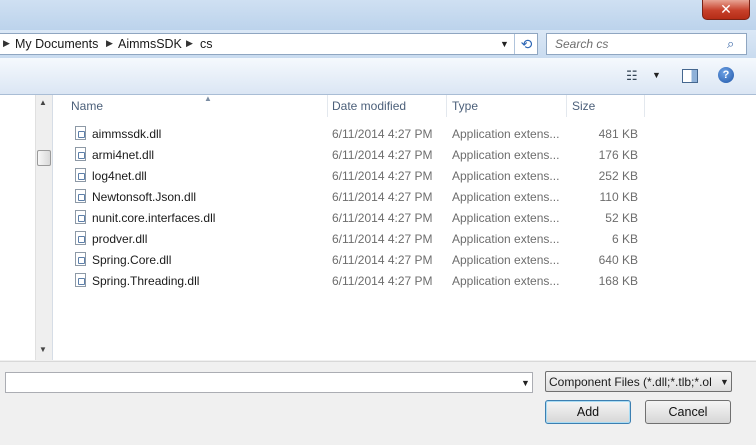 The height and width of the screenshot is (445, 756). What do you see at coordinates (726, 75) in the screenshot?
I see `help-icon: ?` at bounding box center [726, 75].